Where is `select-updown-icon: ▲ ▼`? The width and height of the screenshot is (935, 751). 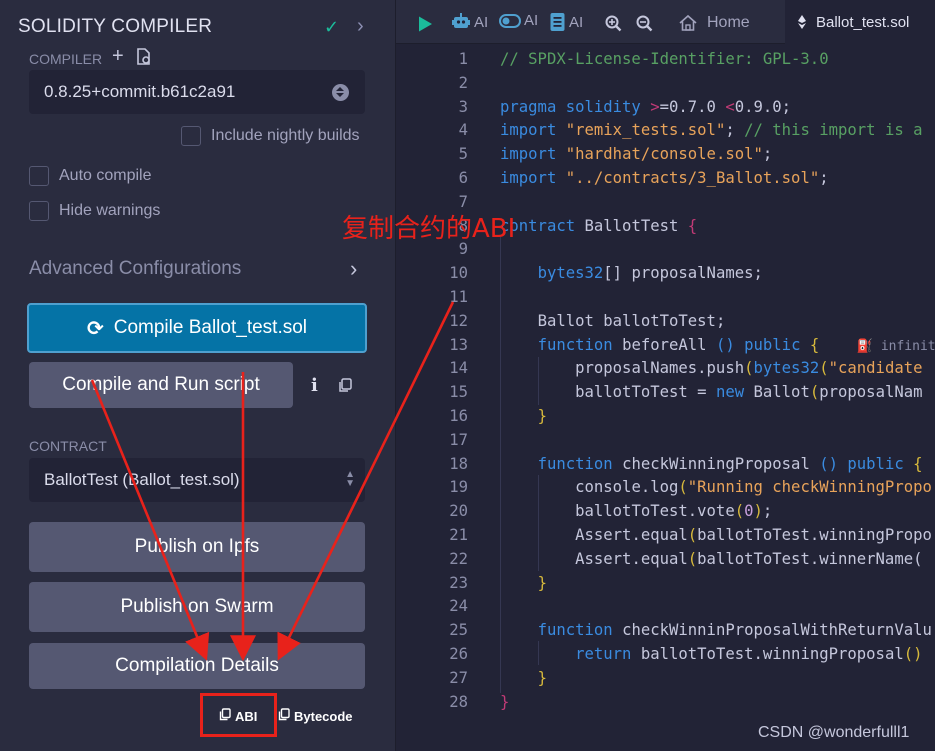 select-updown-icon: ▲ ▼ is located at coordinates (350, 479).